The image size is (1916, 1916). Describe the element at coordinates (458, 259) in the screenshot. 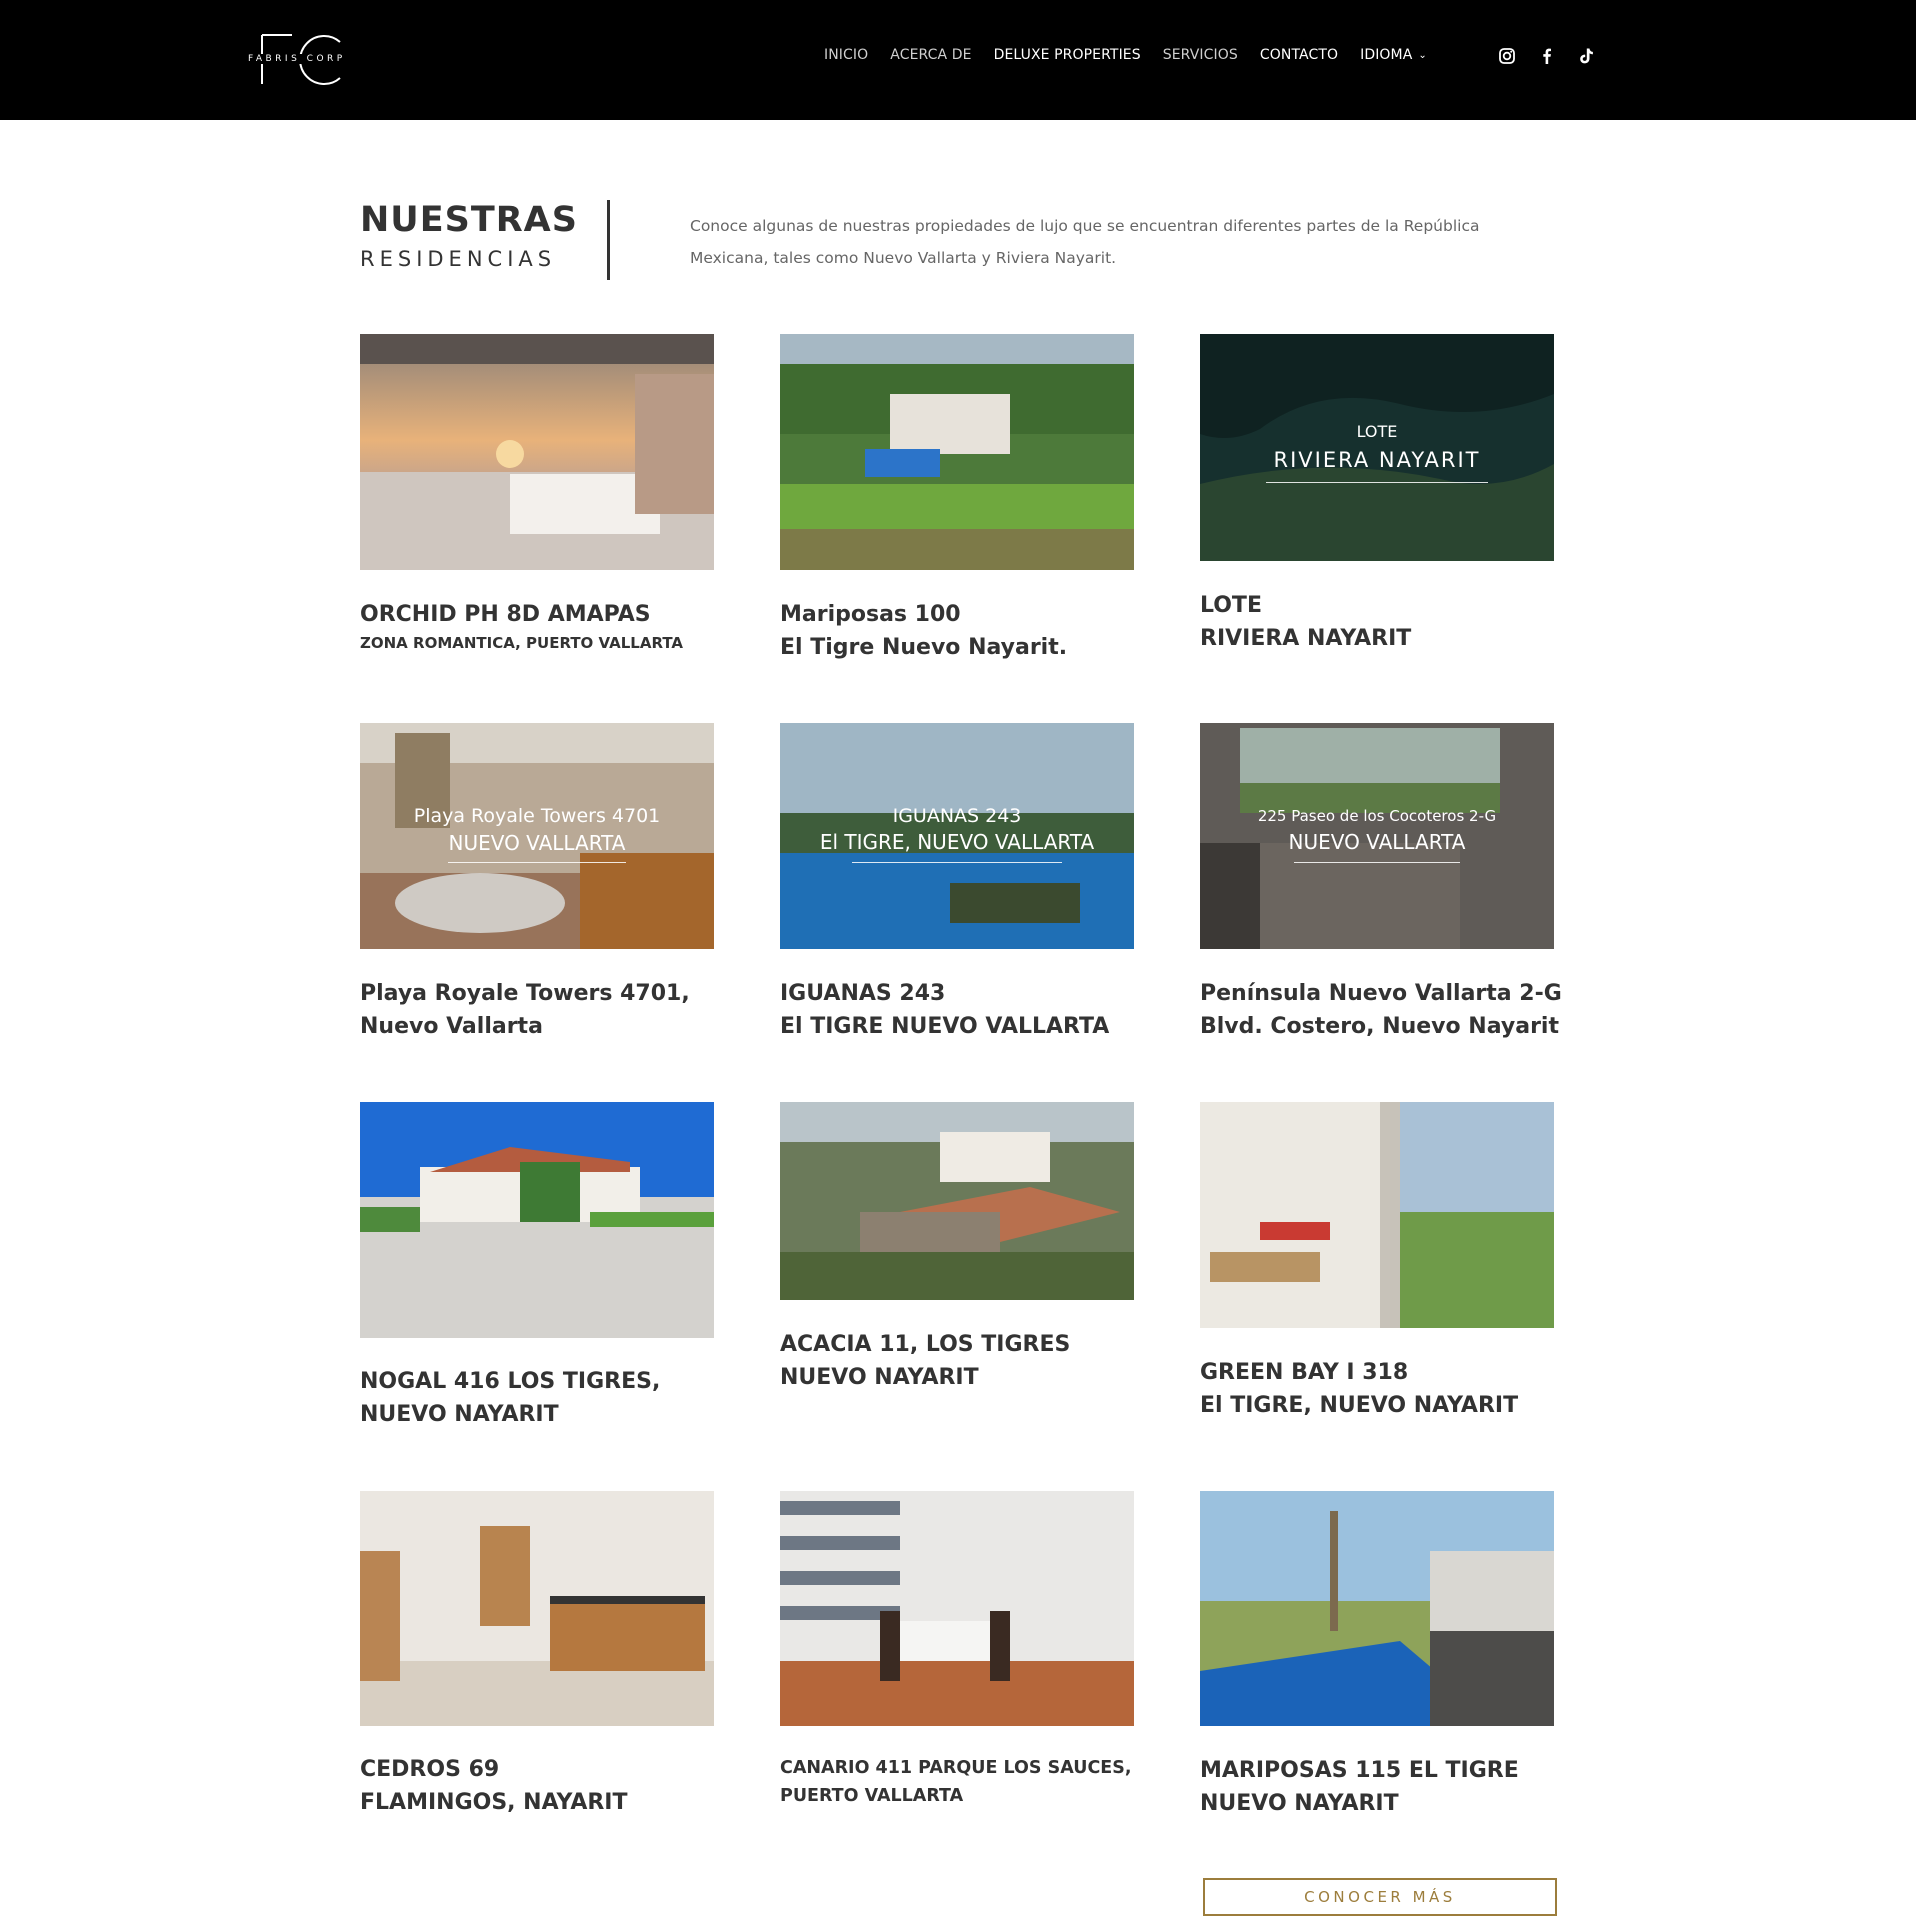

I see `section-subtitle: RESIDENCIAS` at that location.